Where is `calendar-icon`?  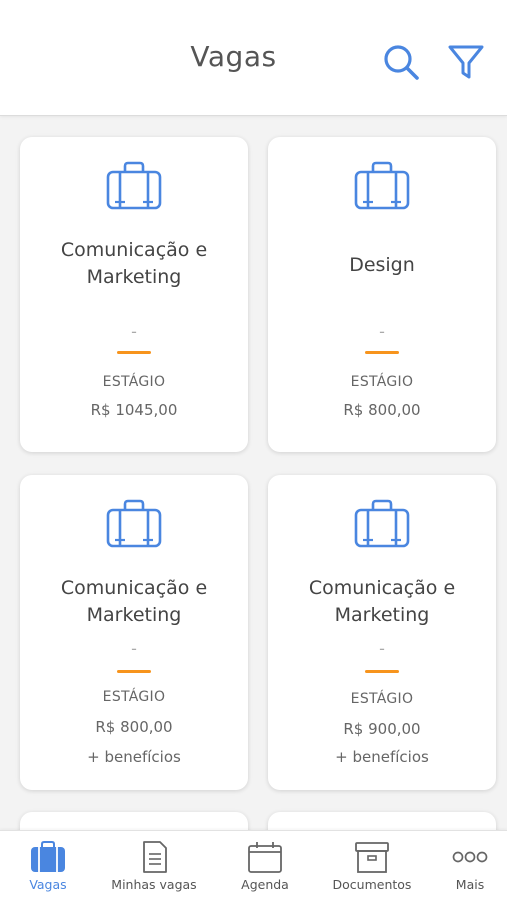 calendar-icon is located at coordinates (265, 857).